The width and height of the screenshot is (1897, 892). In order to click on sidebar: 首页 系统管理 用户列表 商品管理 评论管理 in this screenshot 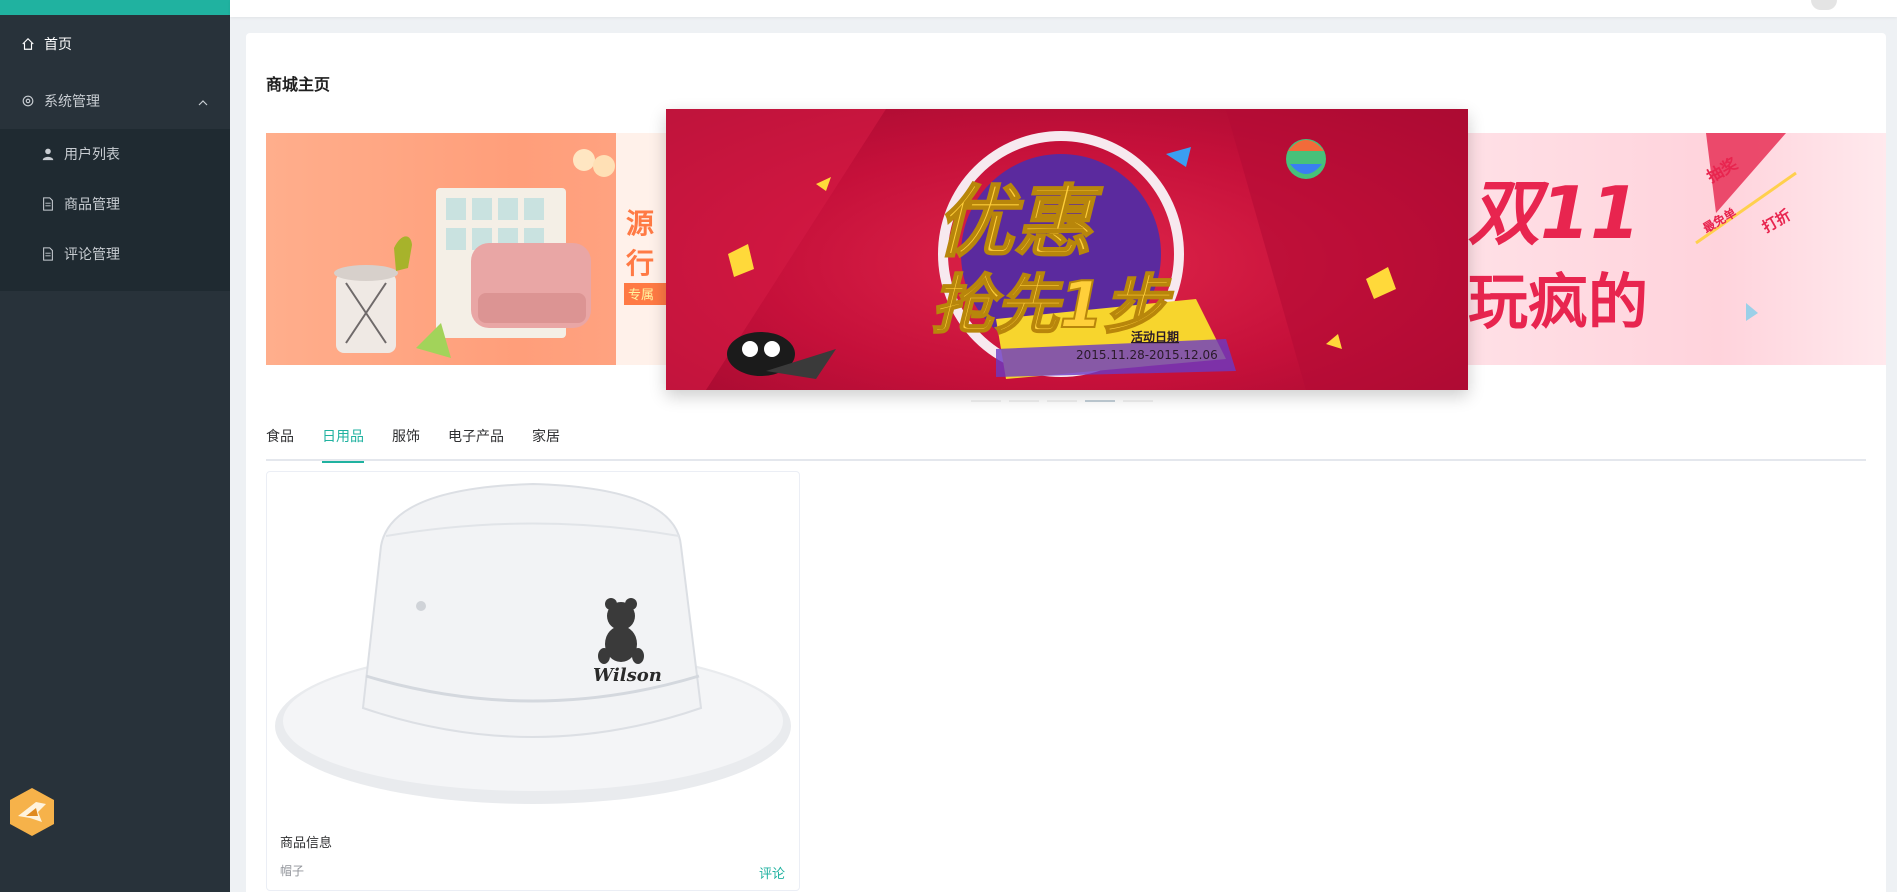, I will do `click(115, 446)`.